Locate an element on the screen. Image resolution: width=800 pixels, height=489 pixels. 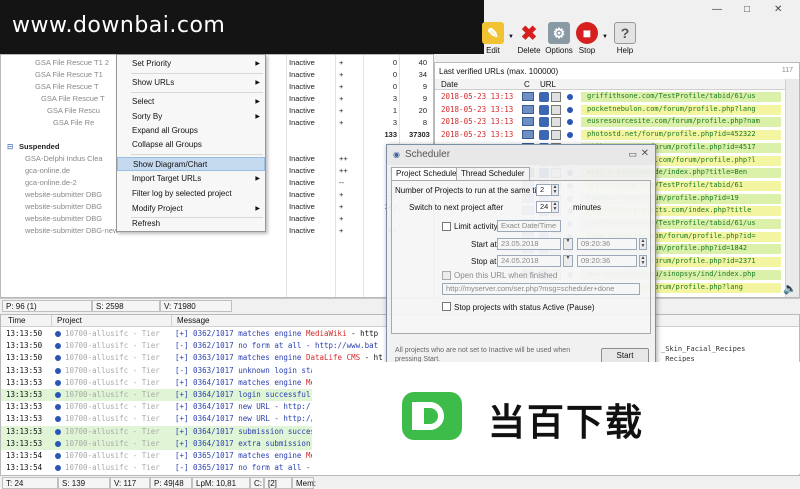
tab-project-scheduler: Project Scheduler is located at coordinates (428, 173).